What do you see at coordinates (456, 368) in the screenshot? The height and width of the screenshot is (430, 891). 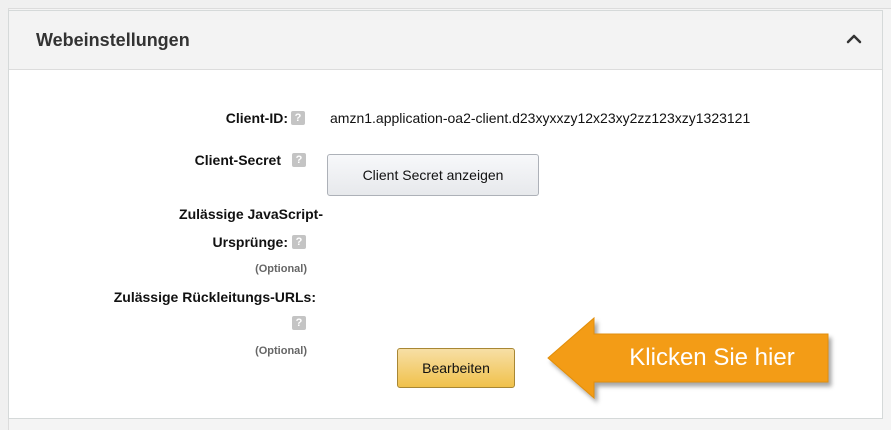 I see `edit-button: Bearbeiten` at bounding box center [456, 368].